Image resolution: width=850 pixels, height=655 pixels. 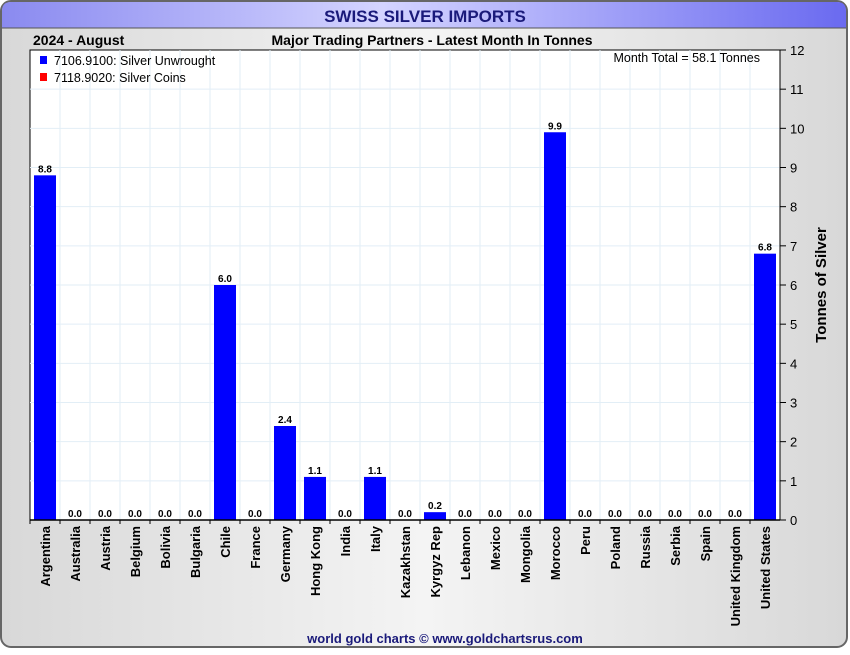 I want to click on y-tick-label: 3, so click(x=793, y=403).